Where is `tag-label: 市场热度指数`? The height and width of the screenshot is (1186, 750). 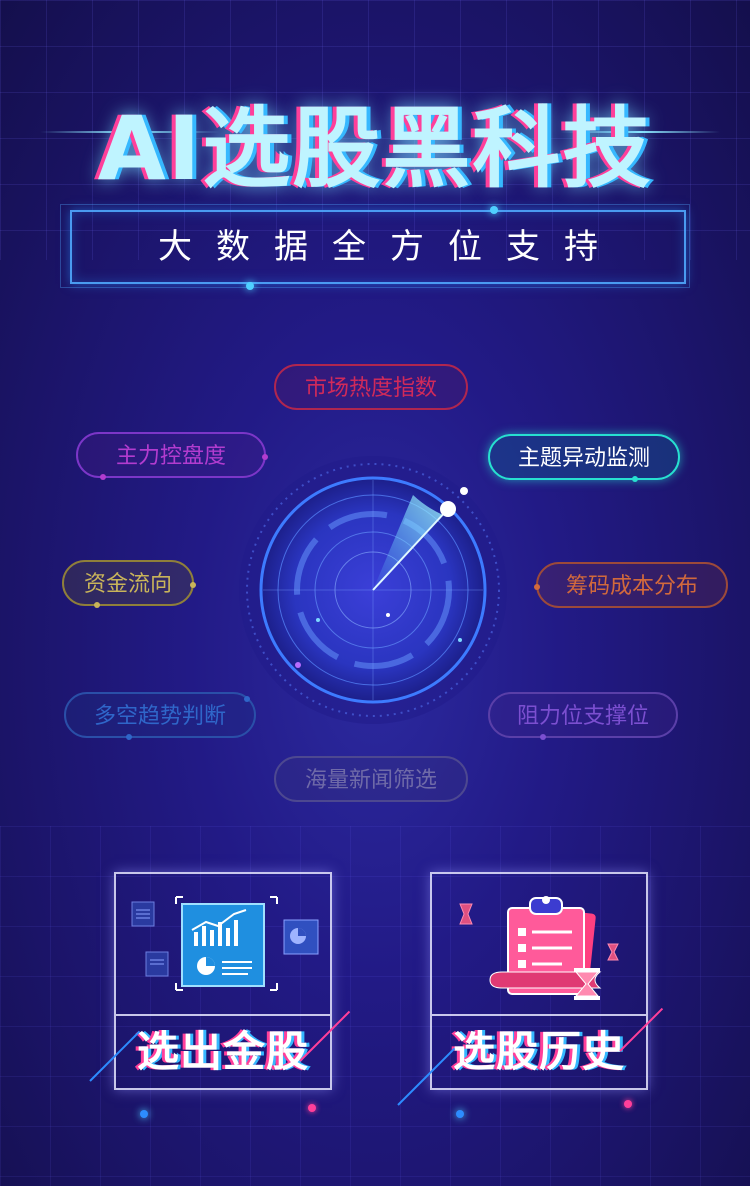 tag-label: 市场热度指数 is located at coordinates (370, 388).